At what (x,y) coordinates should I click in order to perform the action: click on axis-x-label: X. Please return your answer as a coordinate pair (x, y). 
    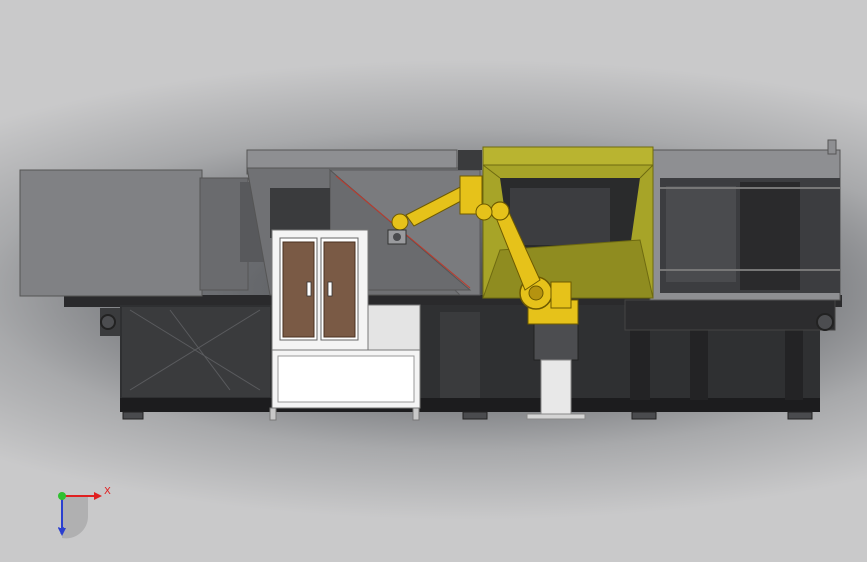
    Looking at the image, I should click on (107, 491).